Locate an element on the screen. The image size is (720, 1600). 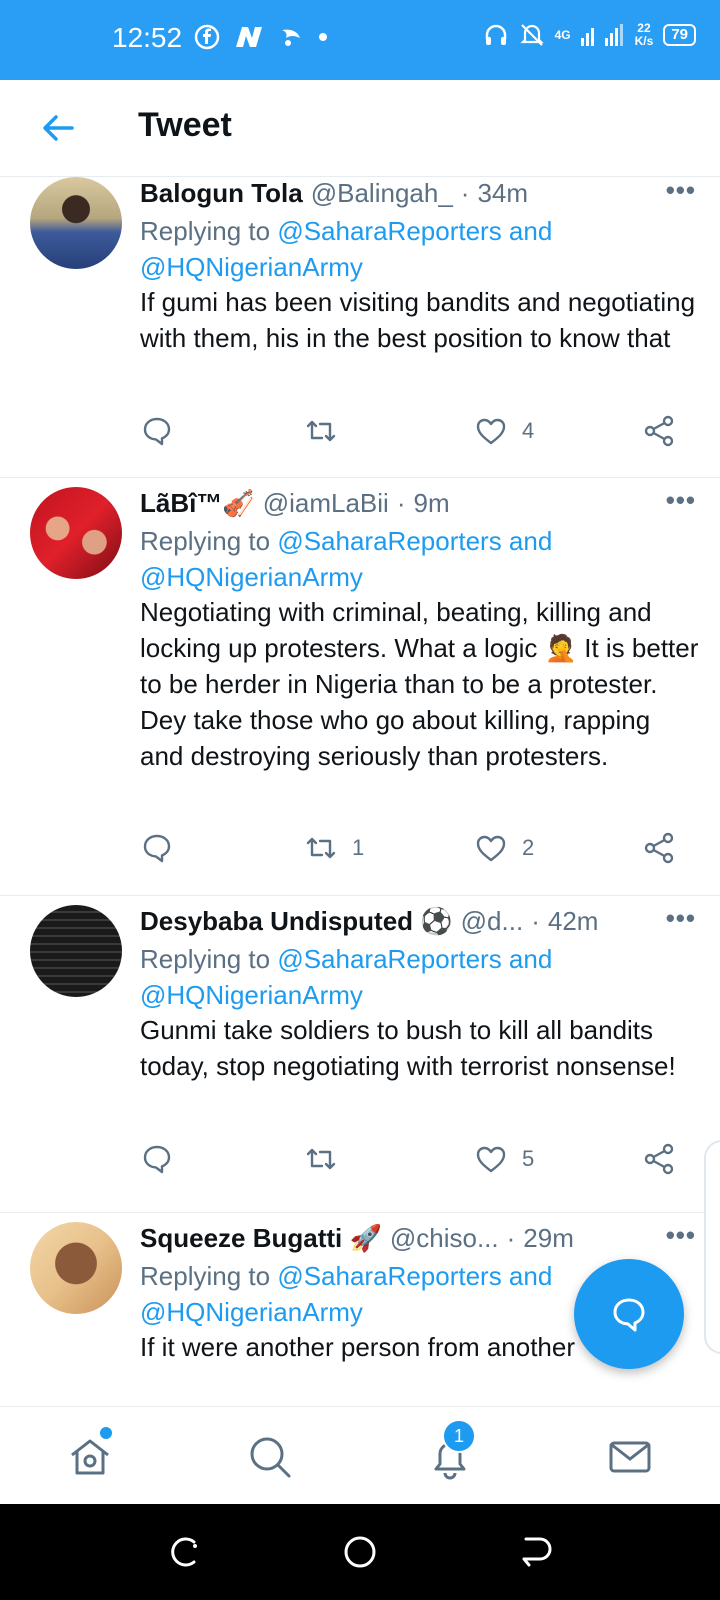
tweet-header: Tweet is located at coordinates (360, 128).